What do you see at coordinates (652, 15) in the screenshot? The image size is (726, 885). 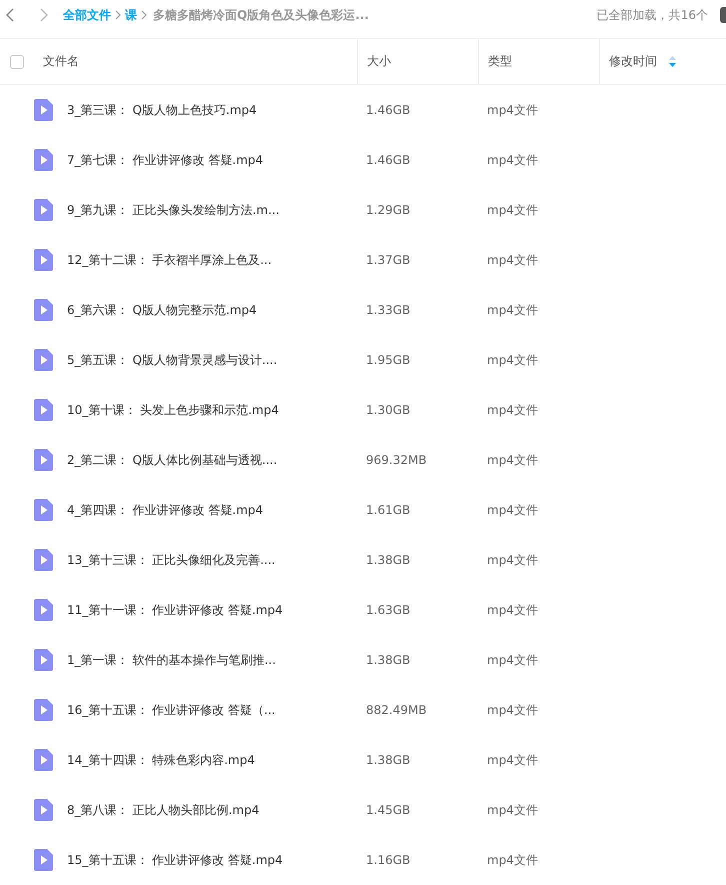 I see `load-status: 已全部加载，共16个` at bounding box center [652, 15].